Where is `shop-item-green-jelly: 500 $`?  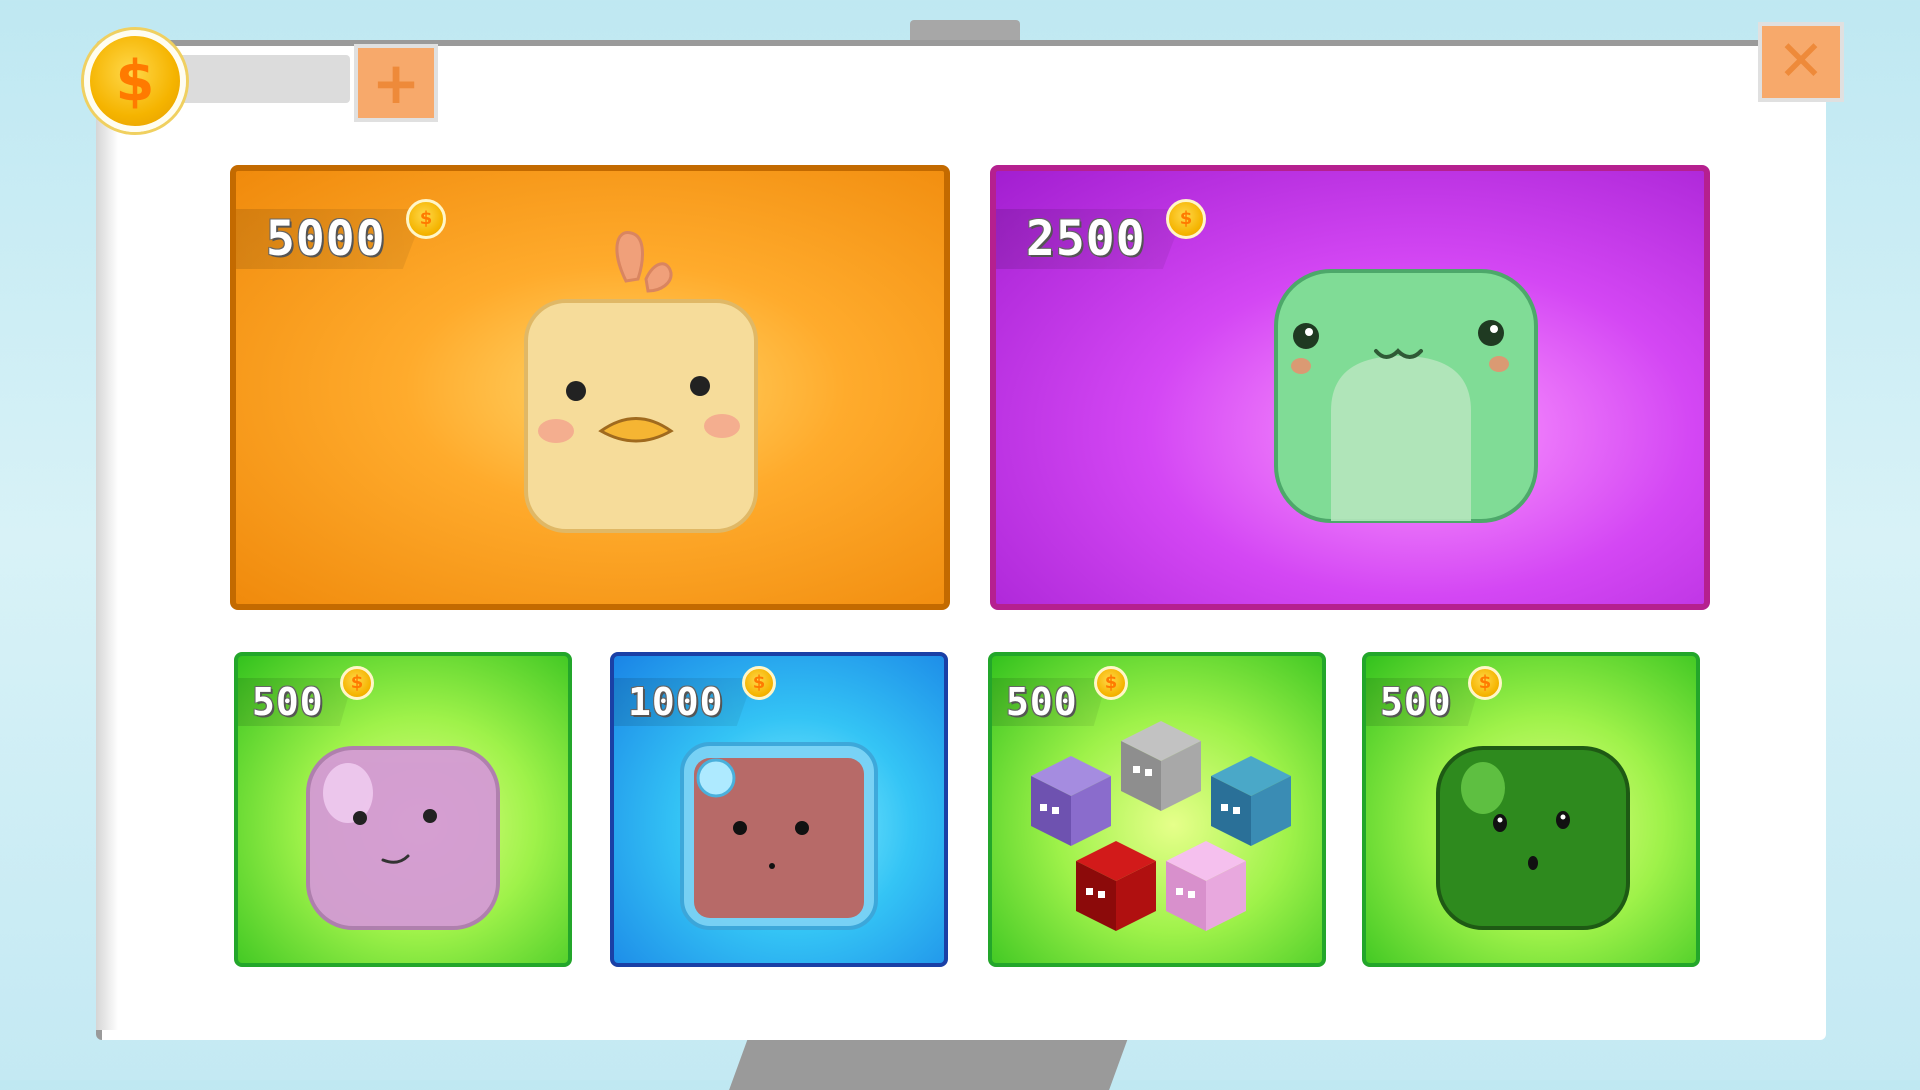
shop-item-green-jelly: 500 $ is located at coordinates (1531, 809).